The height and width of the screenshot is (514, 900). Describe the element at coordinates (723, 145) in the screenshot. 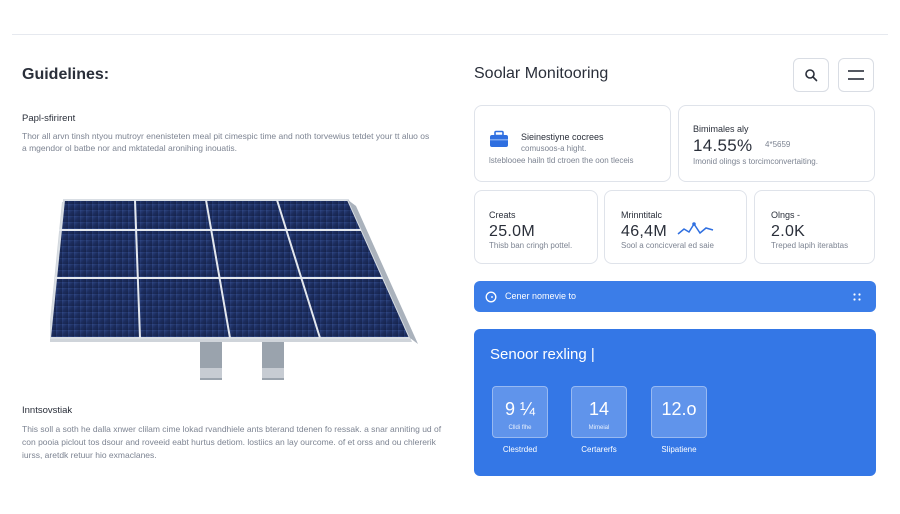

I see `efficiency-value: 14.55%` at that location.